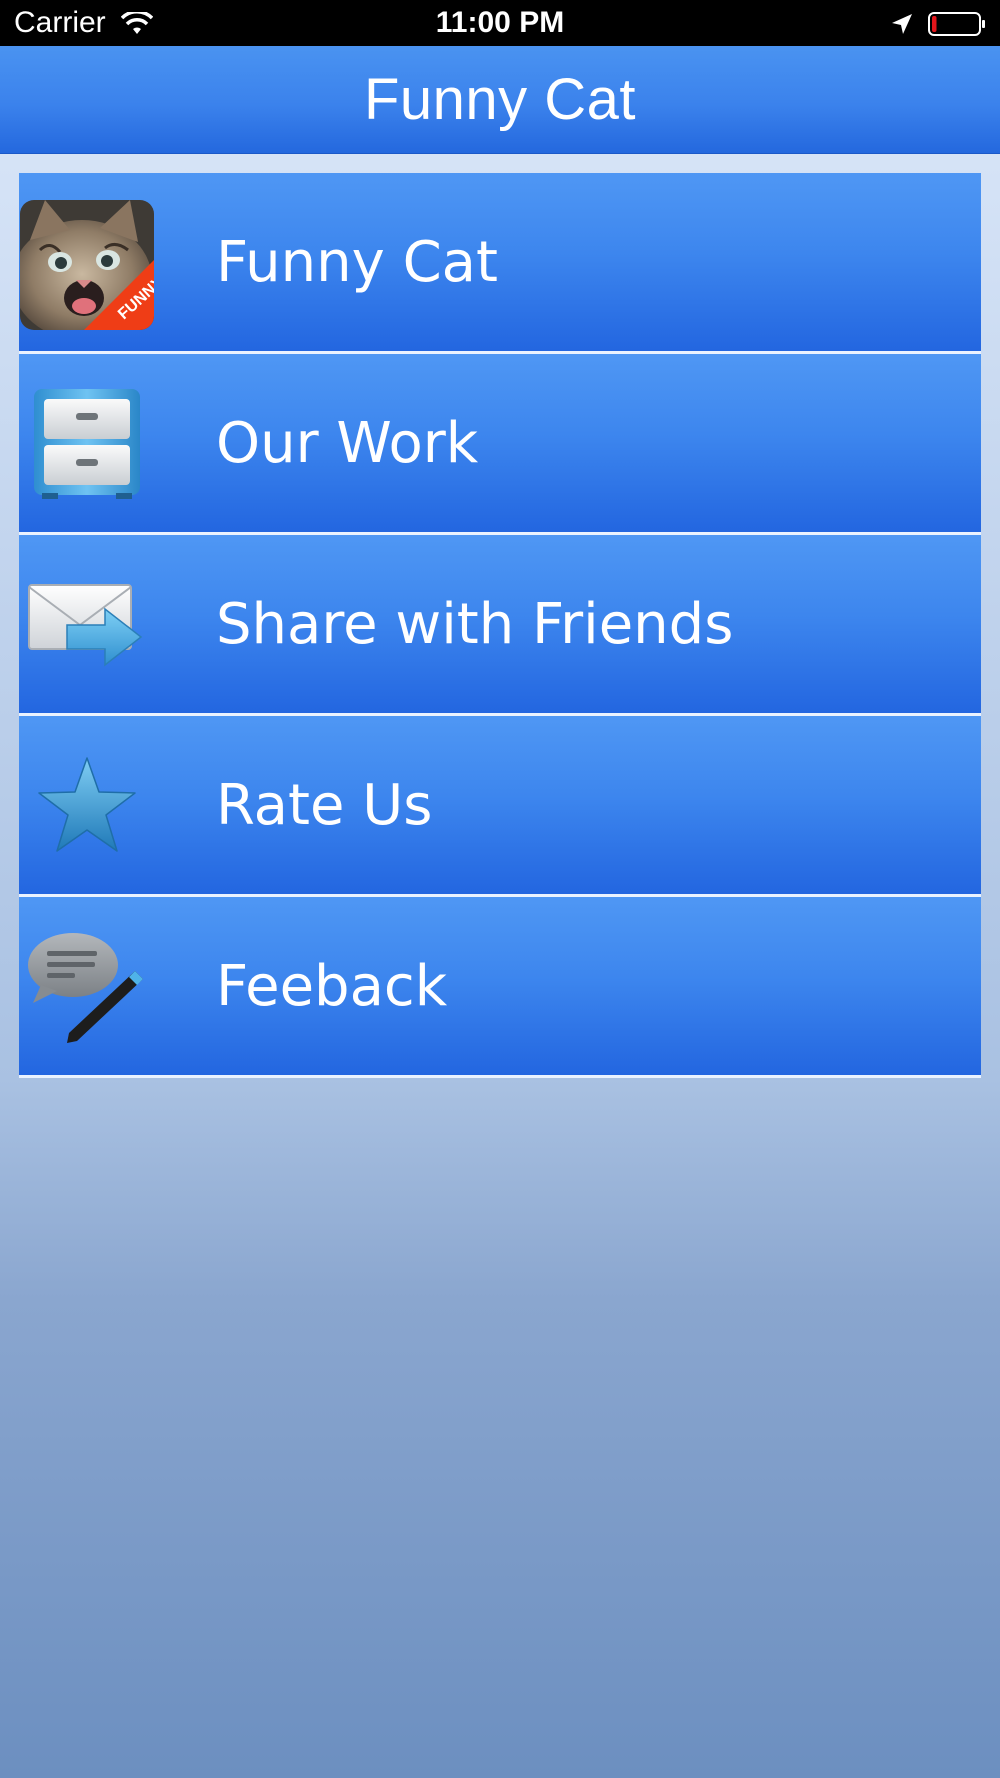 The image size is (1000, 1778). Describe the element at coordinates (86, 986) in the screenshot. I see `speech-bubble-pen-icon` at that location.